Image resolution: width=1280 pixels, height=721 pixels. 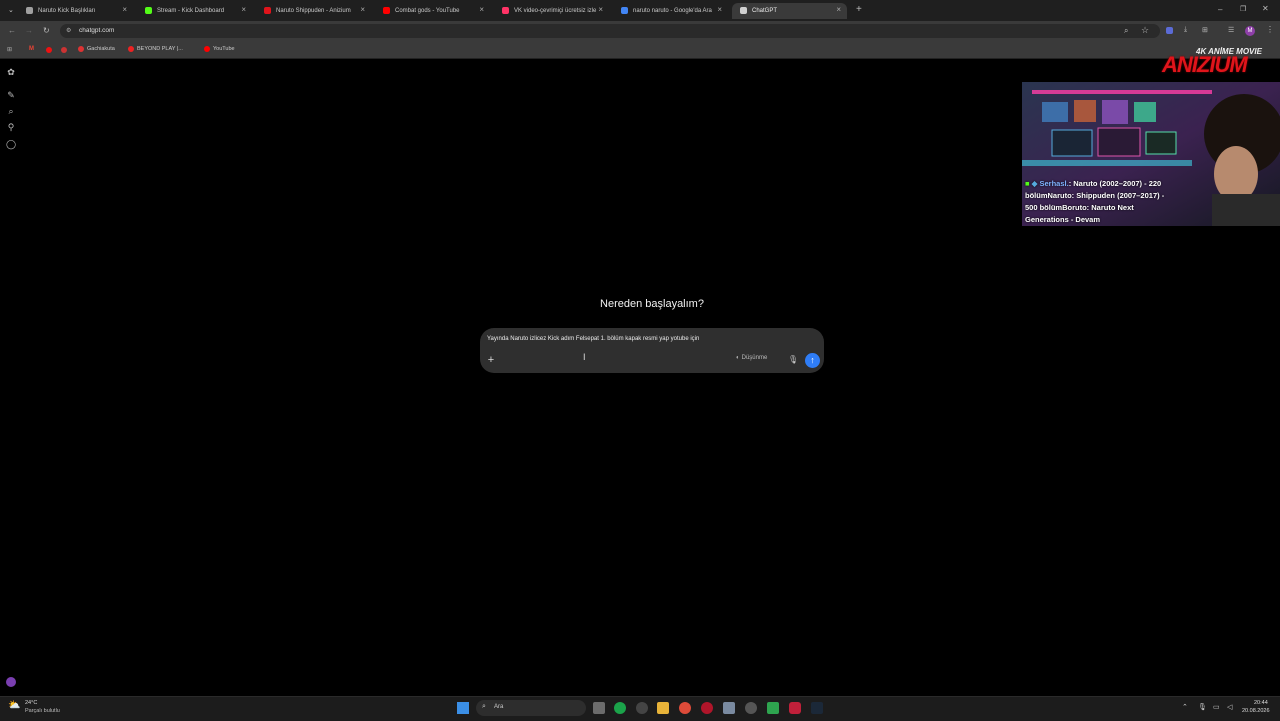 What do you see at coordinates (68, 30) in the screenshot?
I see `site-info-icon: ⚙` at bounding box center [68, 30].